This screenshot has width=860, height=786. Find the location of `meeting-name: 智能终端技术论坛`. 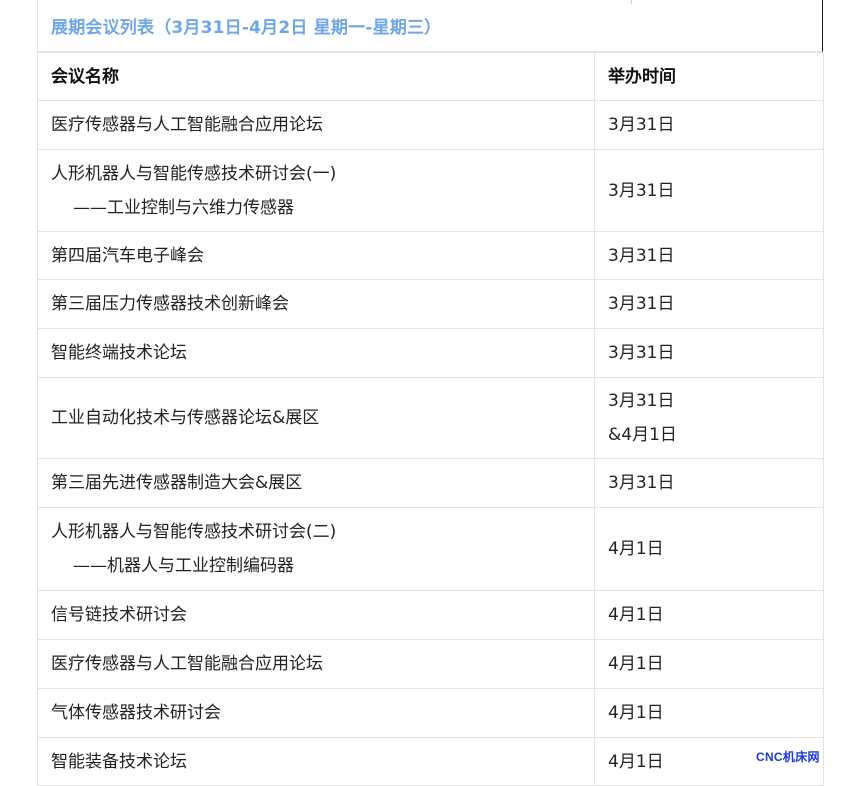

meeting-name: 智能终端技术论坛 is located at coordinates (119, 353).